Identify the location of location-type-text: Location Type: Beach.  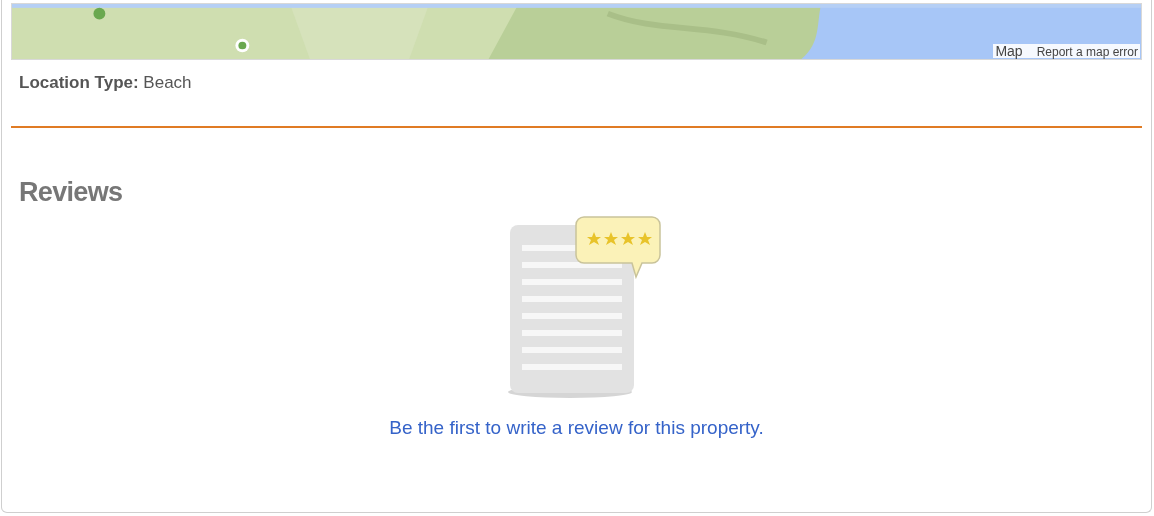
(106, 83).